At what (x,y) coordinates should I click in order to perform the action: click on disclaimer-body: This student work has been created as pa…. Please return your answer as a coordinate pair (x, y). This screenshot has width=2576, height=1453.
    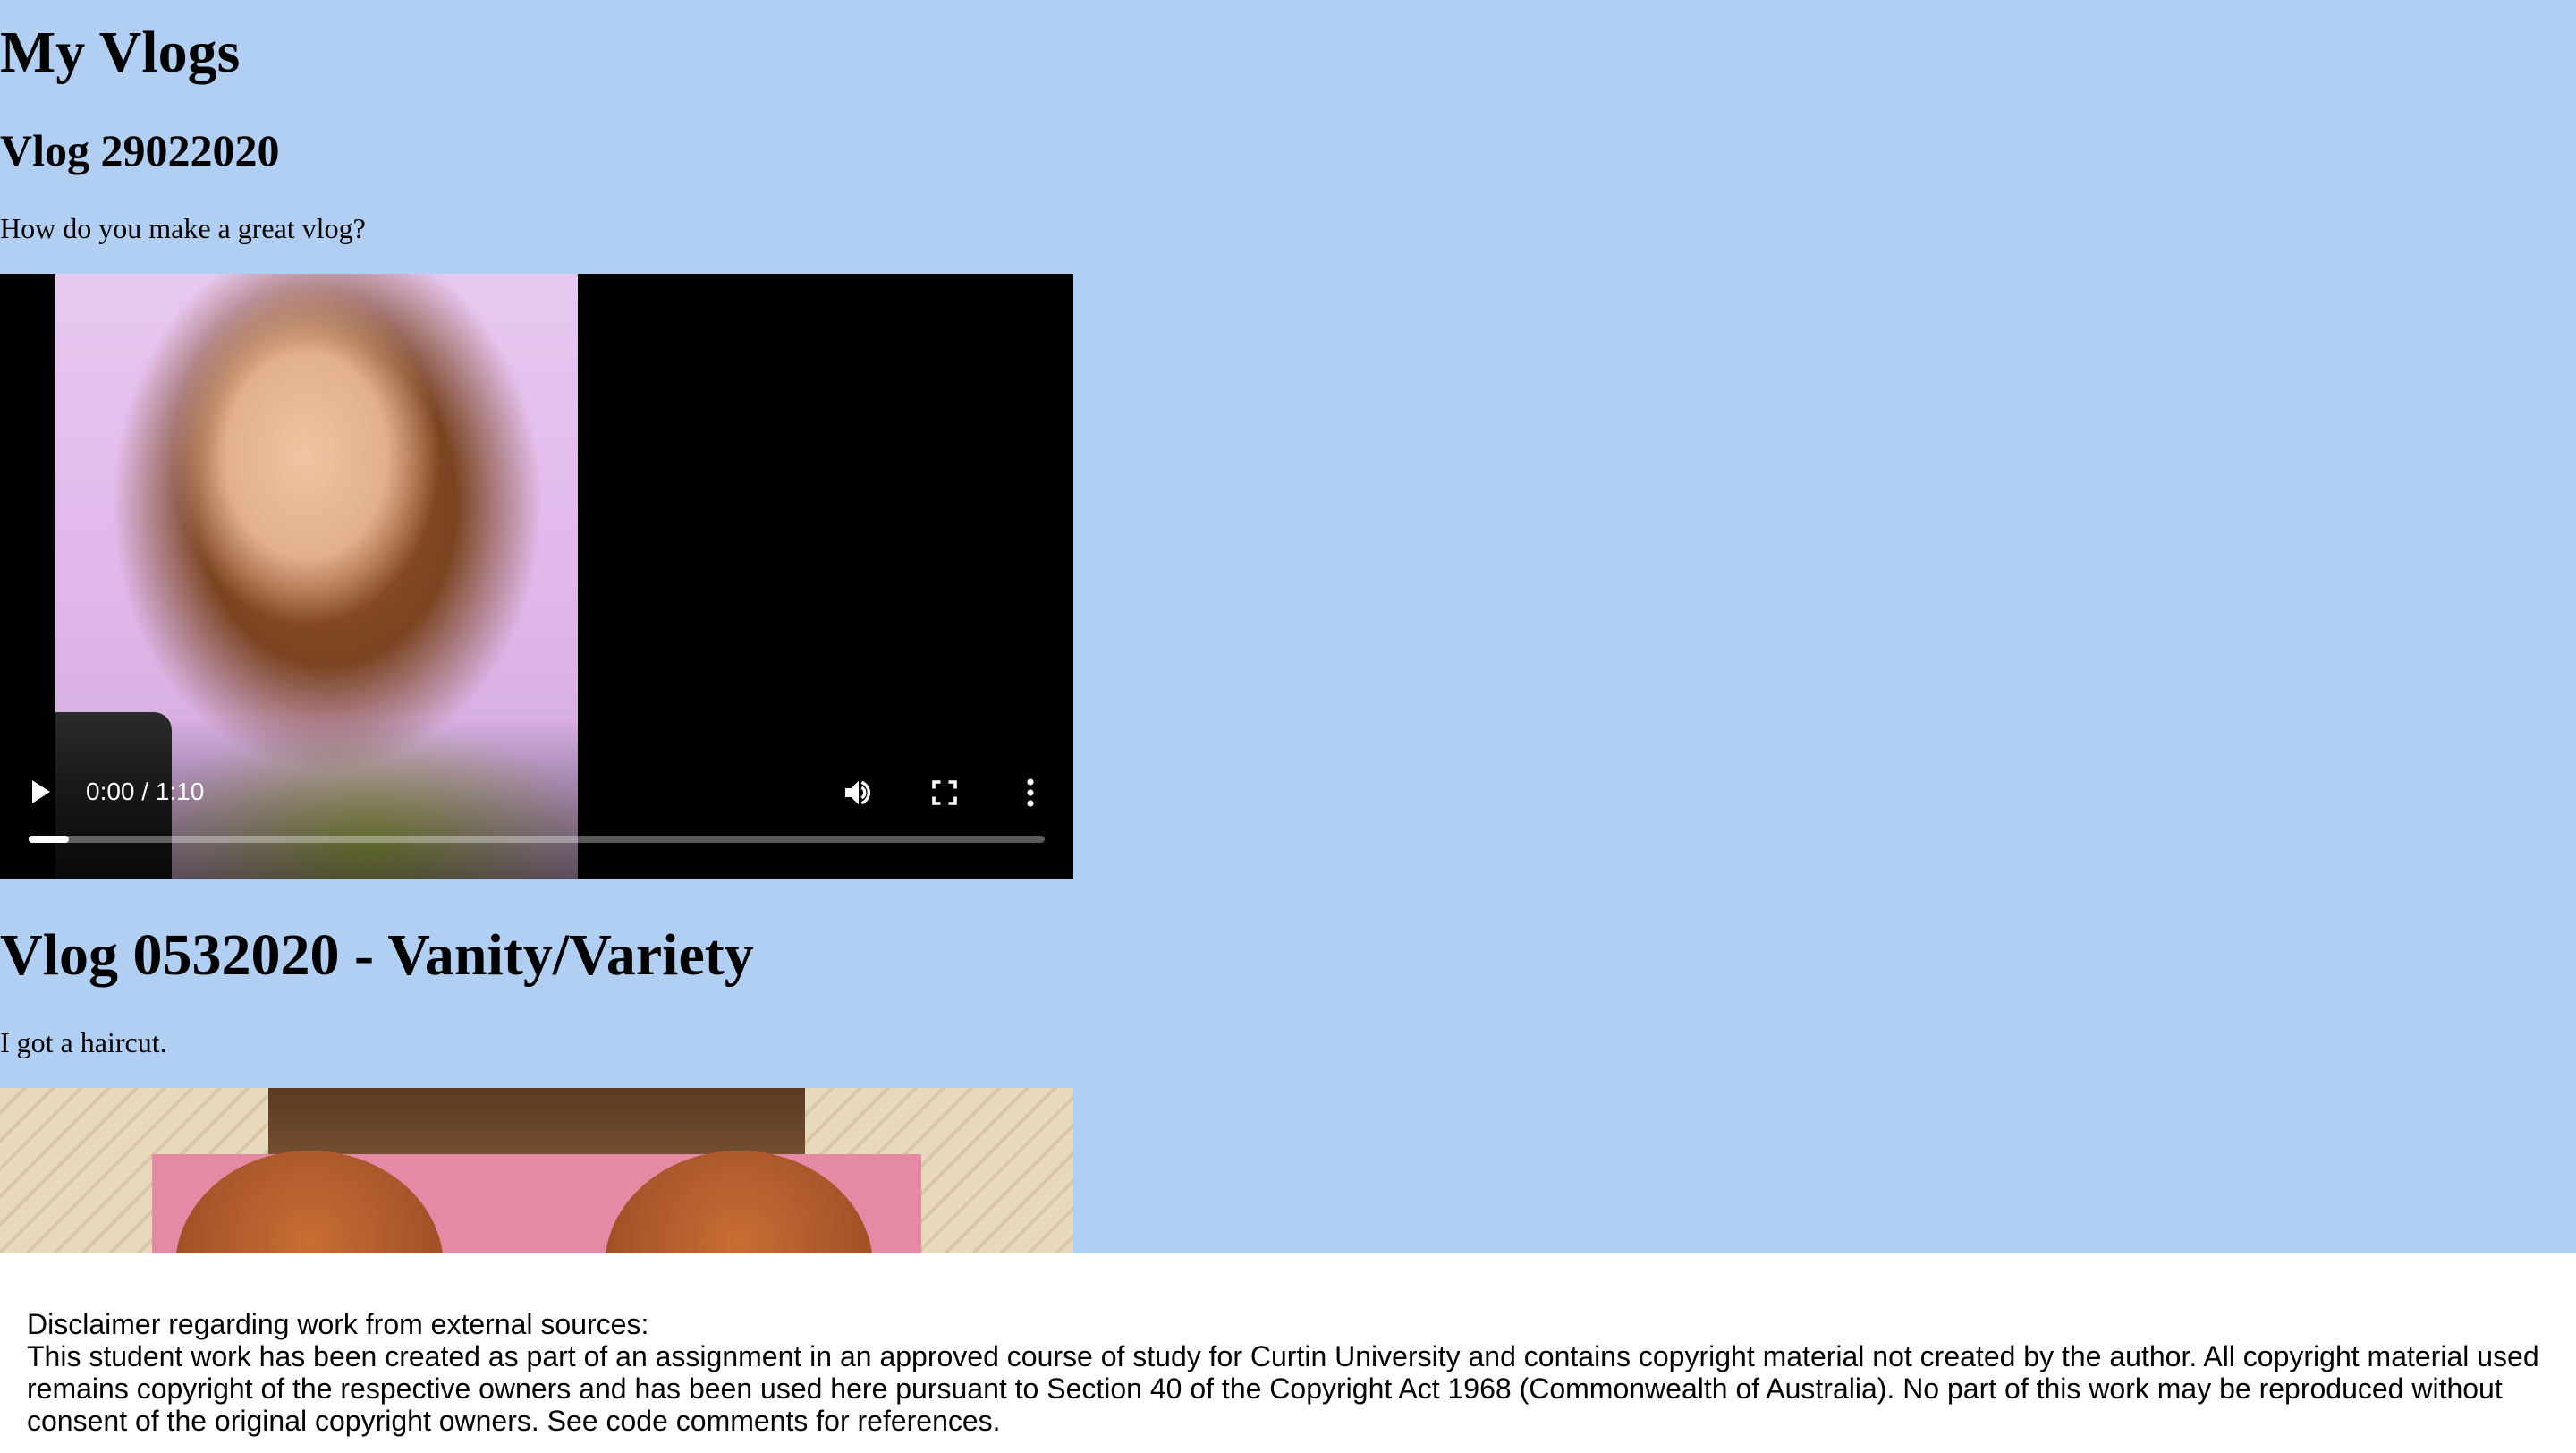
    Looking at the image, I should click on (1283, 1388).